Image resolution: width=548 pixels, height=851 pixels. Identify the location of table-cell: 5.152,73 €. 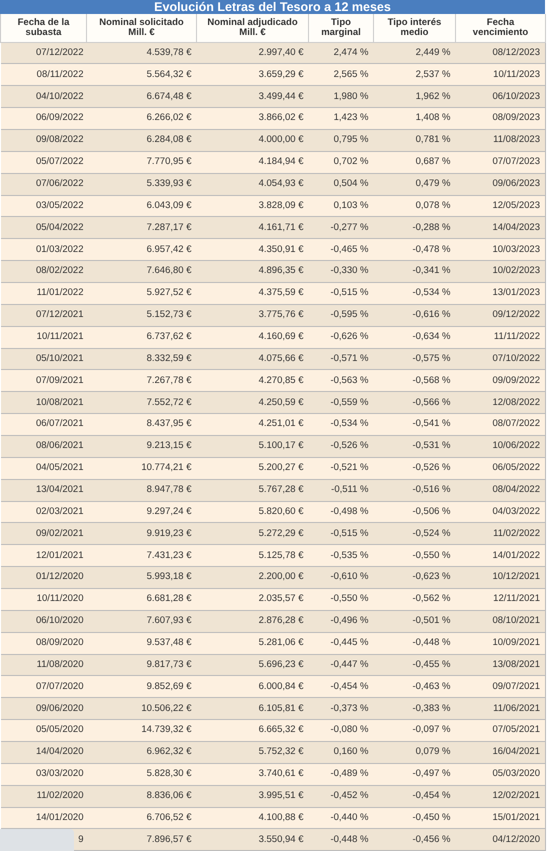
(169, 314).